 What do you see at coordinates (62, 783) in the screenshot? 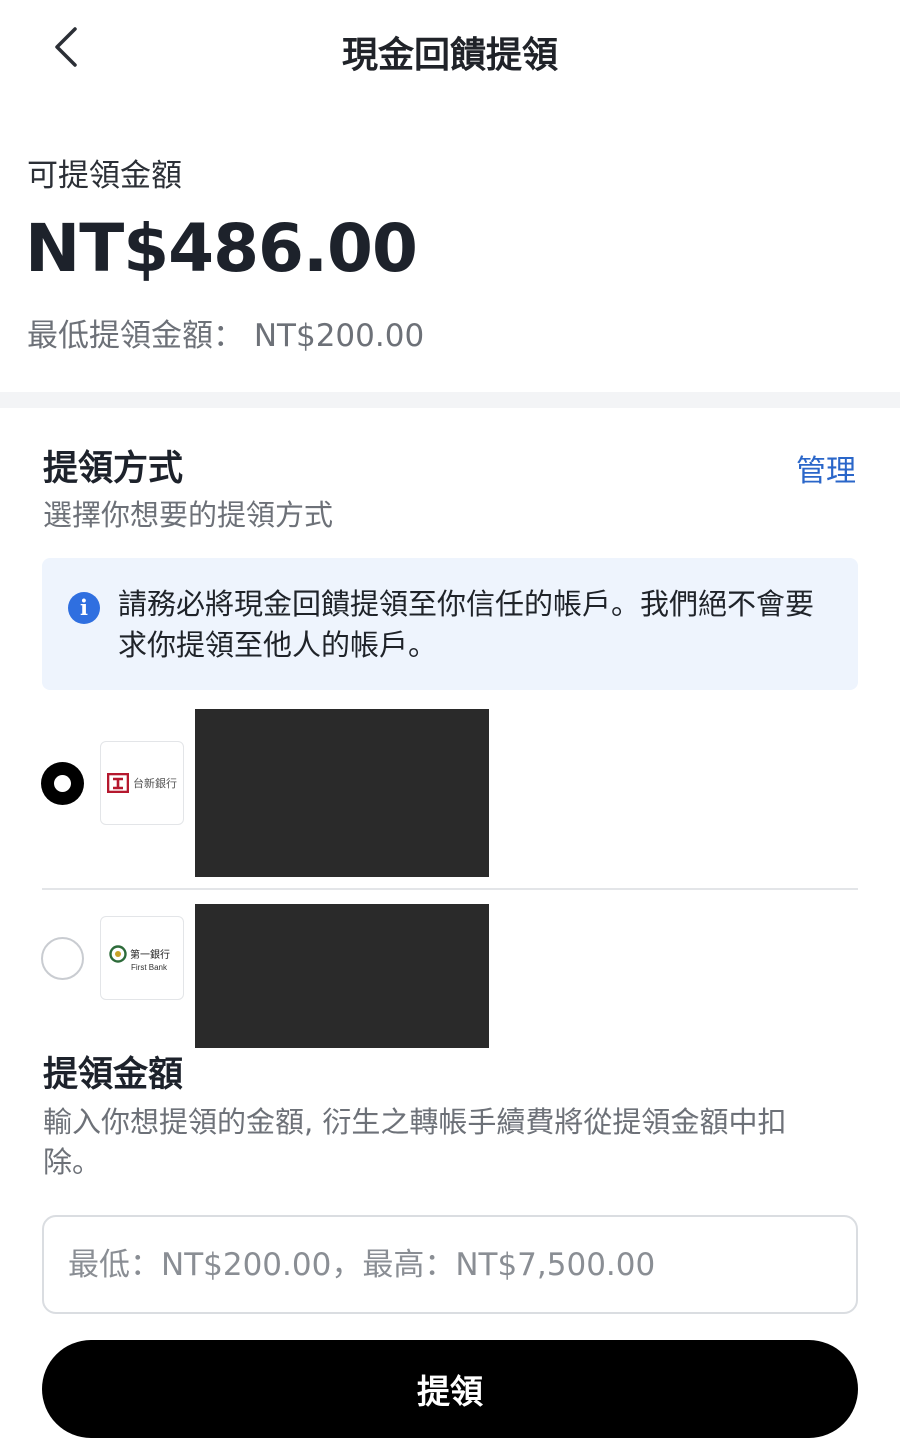
I see `account-radio-selected` at bounding box center [62, 783].